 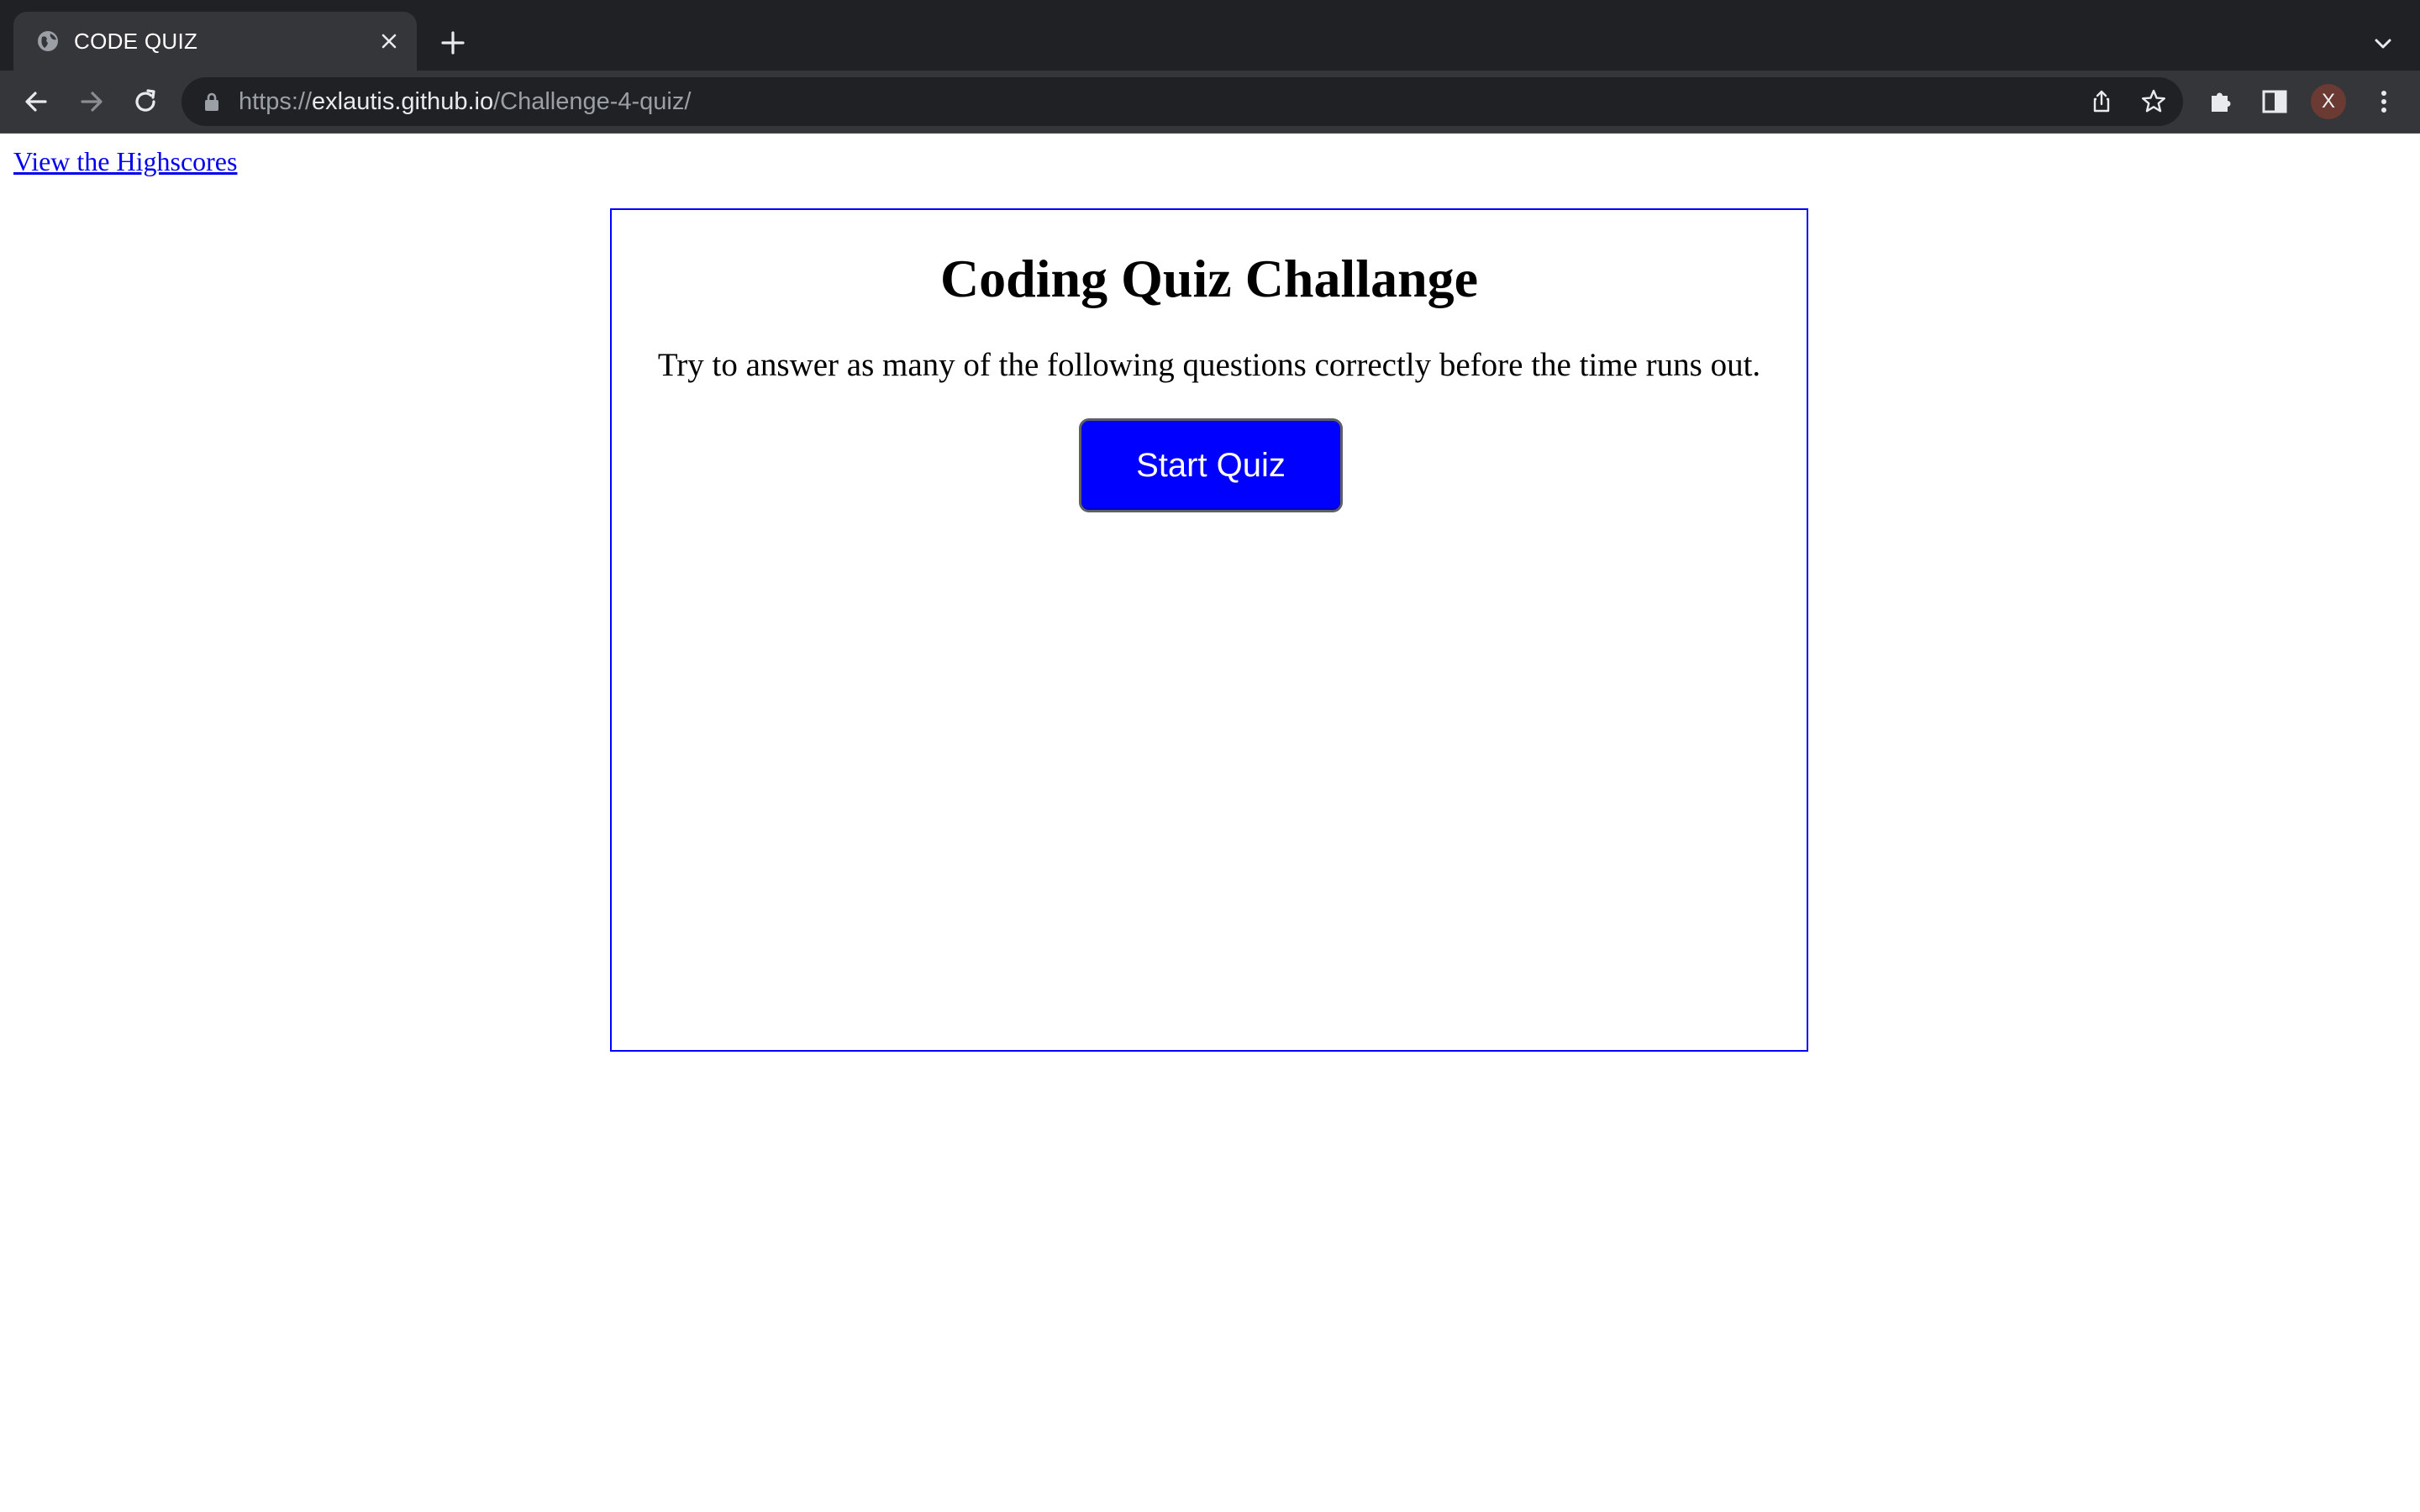 I want to click on url-scheme: https://, so click(x=276, y=101).